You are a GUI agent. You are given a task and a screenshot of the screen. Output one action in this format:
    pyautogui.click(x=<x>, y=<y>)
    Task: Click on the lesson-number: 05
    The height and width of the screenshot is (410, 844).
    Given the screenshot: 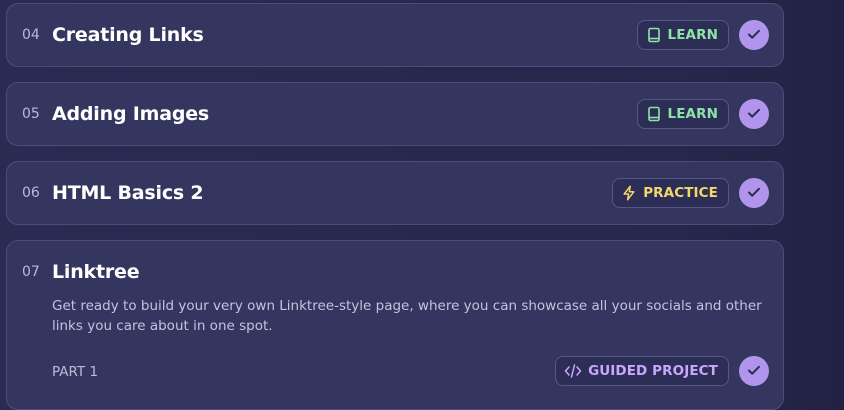 What is the action you would take?
    pyautogui.click(x=31, y=114)
    